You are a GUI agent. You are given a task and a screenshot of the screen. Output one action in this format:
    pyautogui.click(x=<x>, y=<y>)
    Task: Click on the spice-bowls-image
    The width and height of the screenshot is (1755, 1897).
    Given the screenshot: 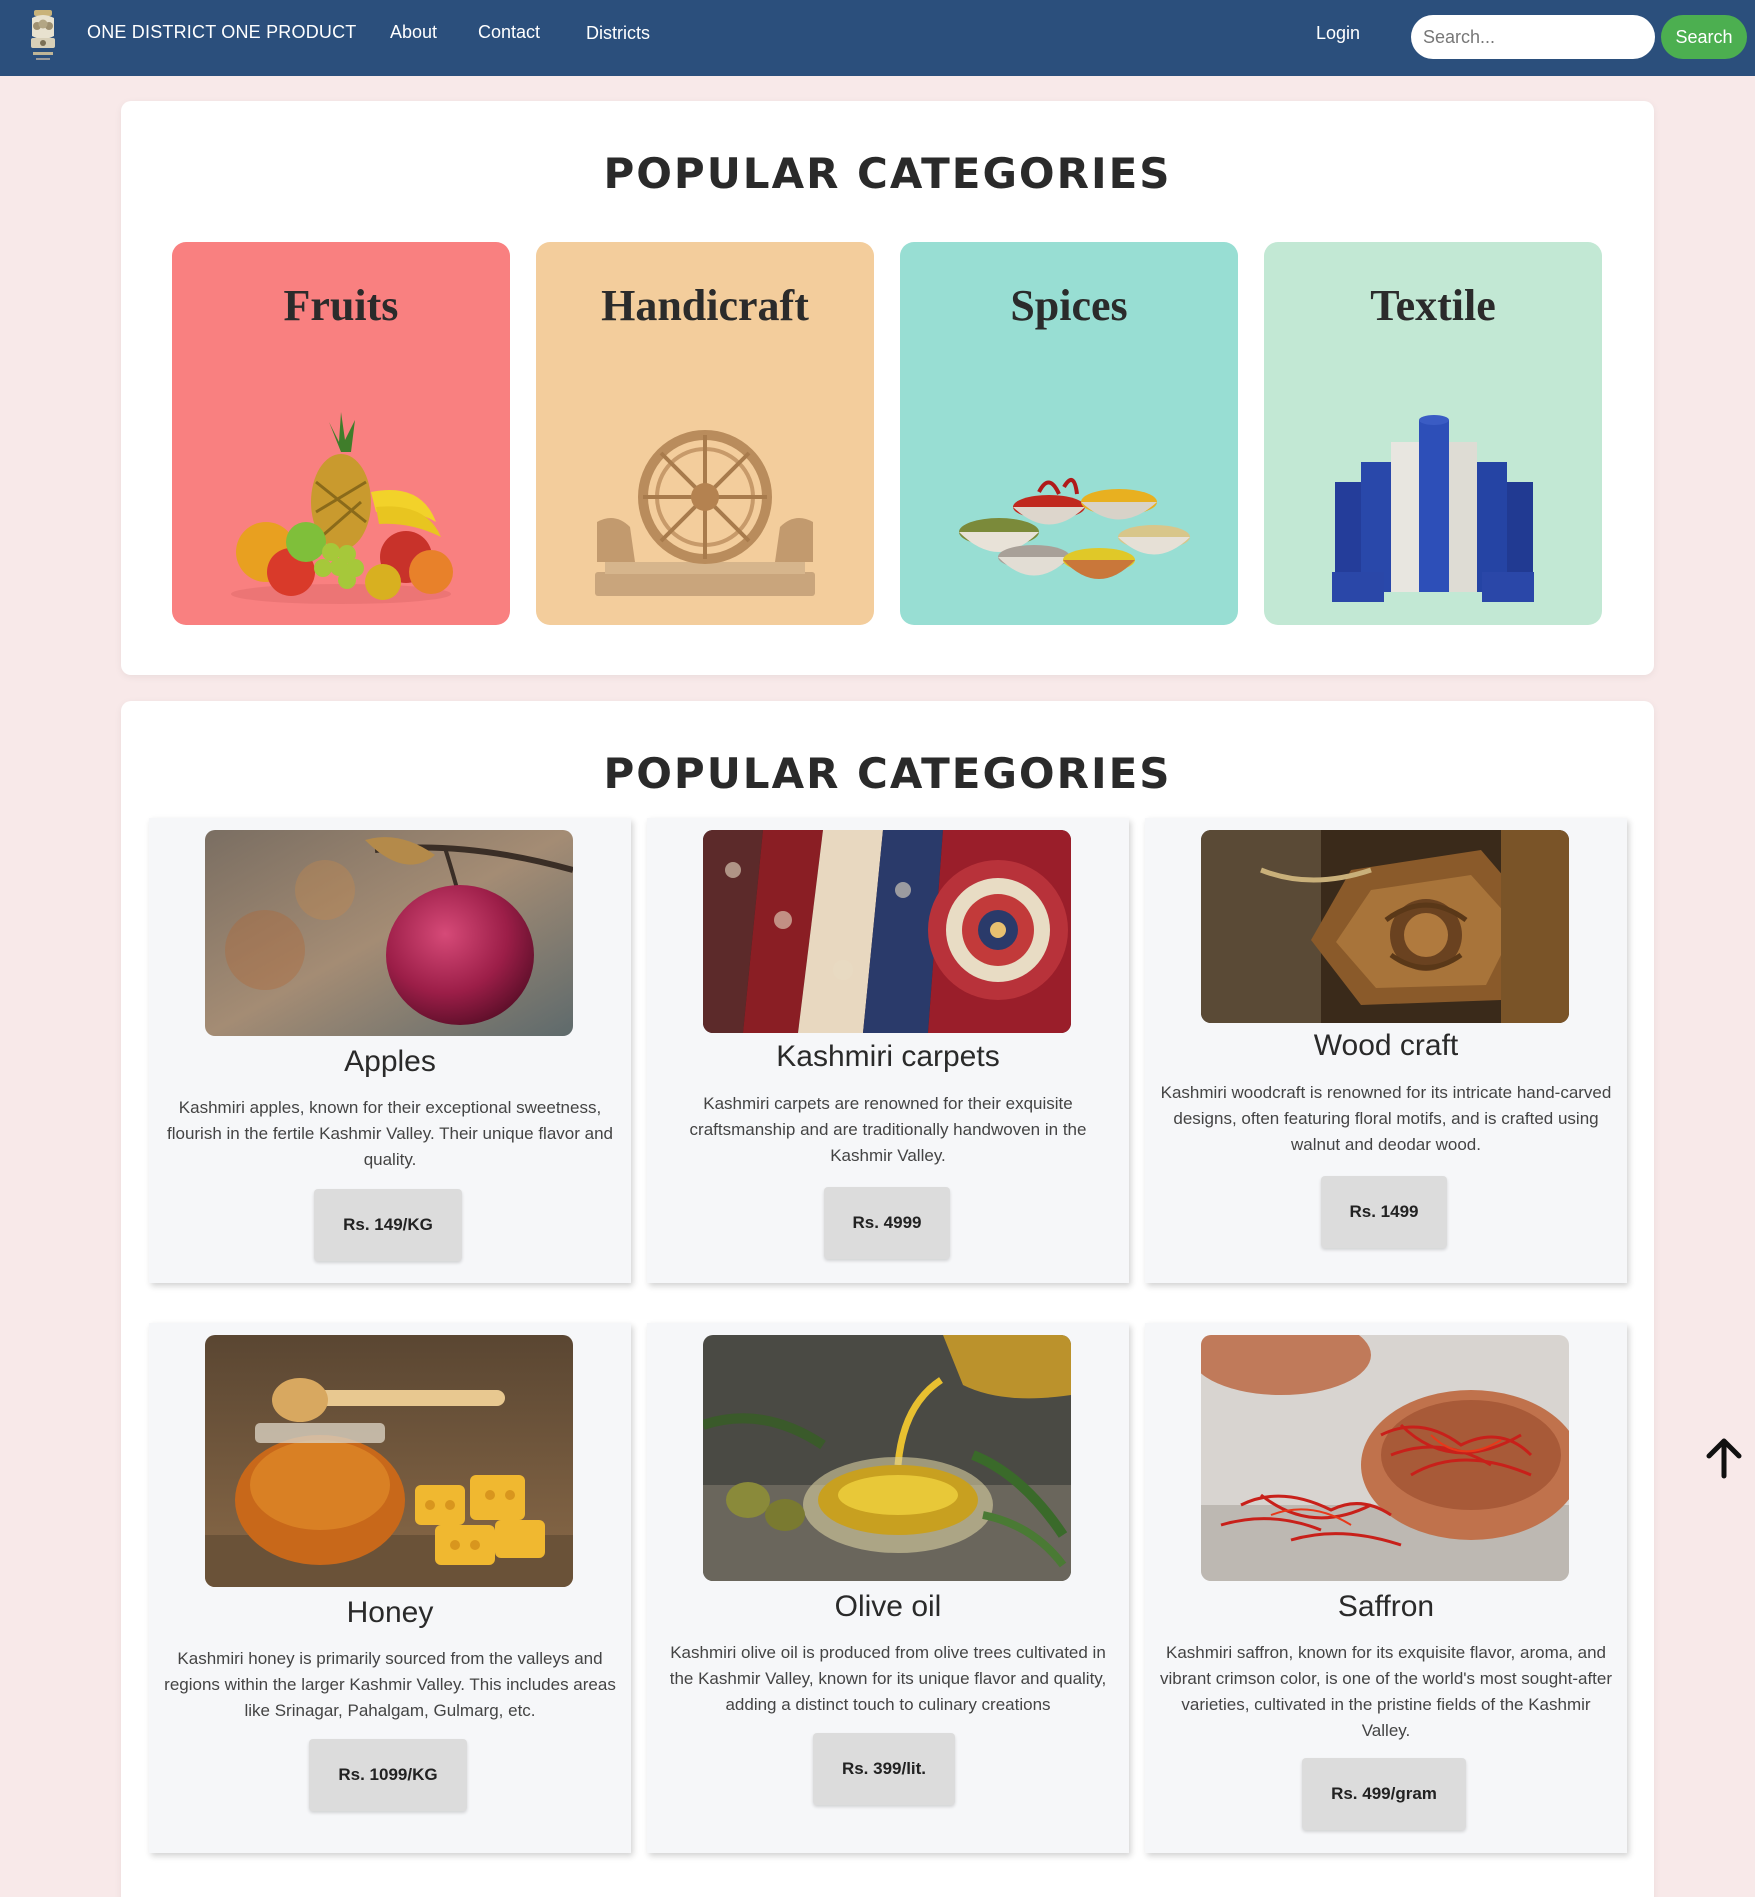 What is the action you would take?
    pyautogui.click(x=1074, y=528)
    